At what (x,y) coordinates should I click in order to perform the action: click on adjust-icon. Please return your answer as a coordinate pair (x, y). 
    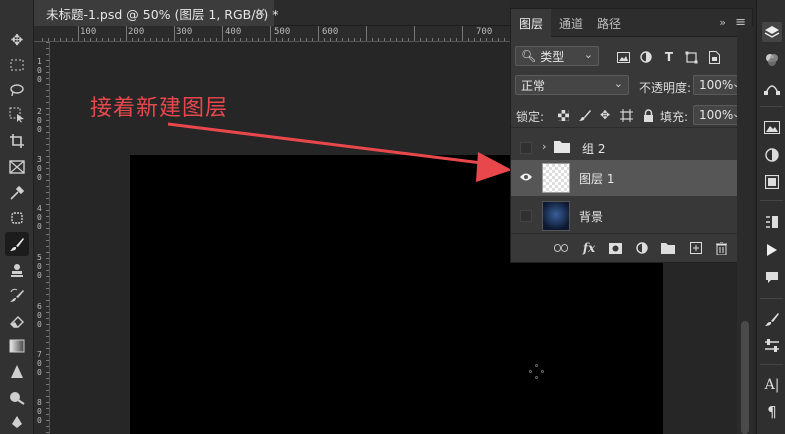
    Looking at the image, I should click on (772, 155).